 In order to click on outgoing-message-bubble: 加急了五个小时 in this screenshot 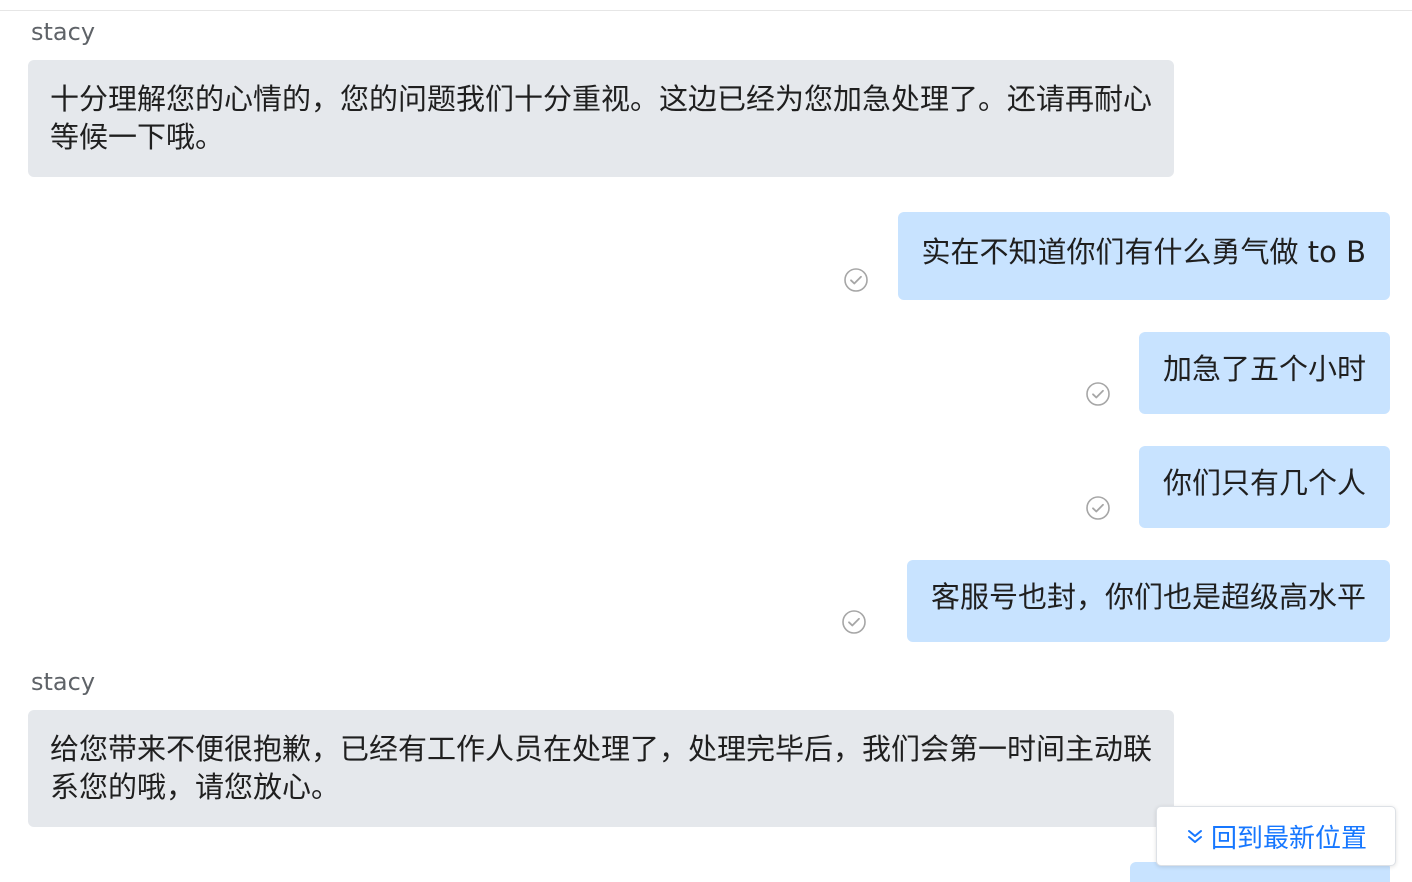, I will do `click(1264, 373)`.